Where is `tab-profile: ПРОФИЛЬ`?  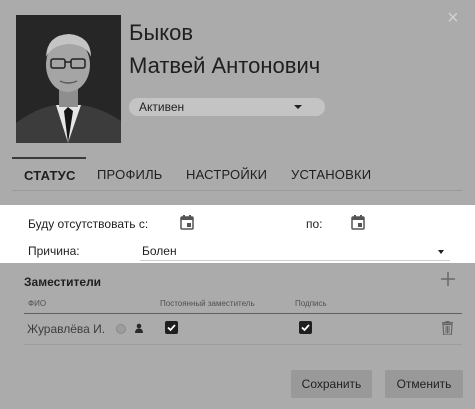 tab-profile: ПРОФИЛЬ is located at coordinates (130, 174).